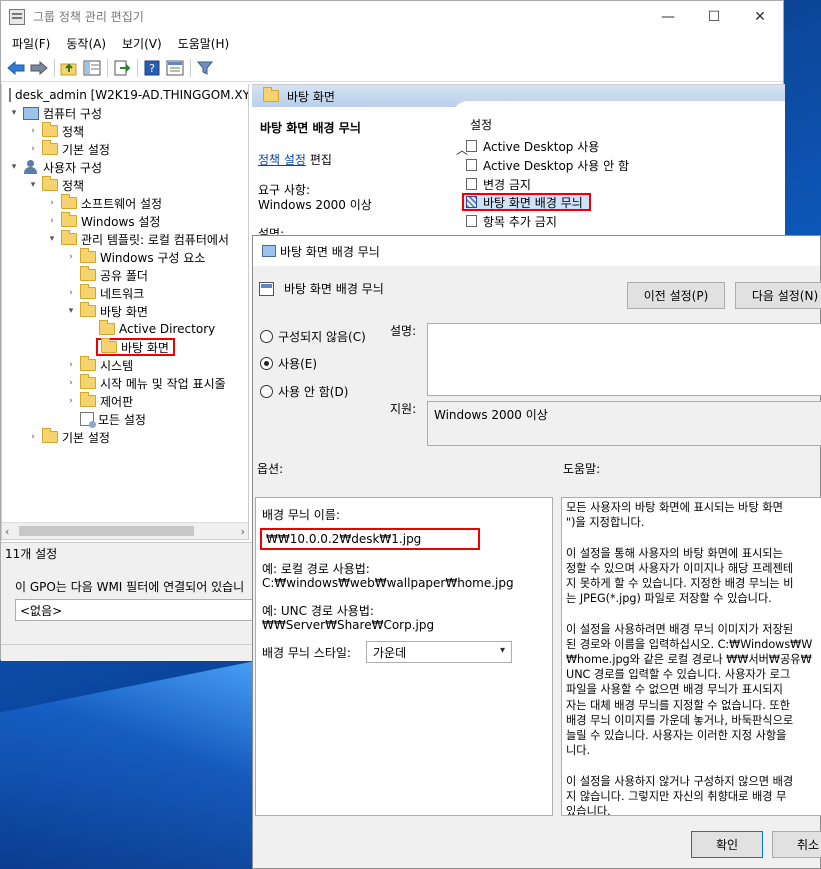  What do you see at coordinates (125, 221) in the screenshot?
I see `tree-item: › Windows 설정` at bounding box center [125, 221].